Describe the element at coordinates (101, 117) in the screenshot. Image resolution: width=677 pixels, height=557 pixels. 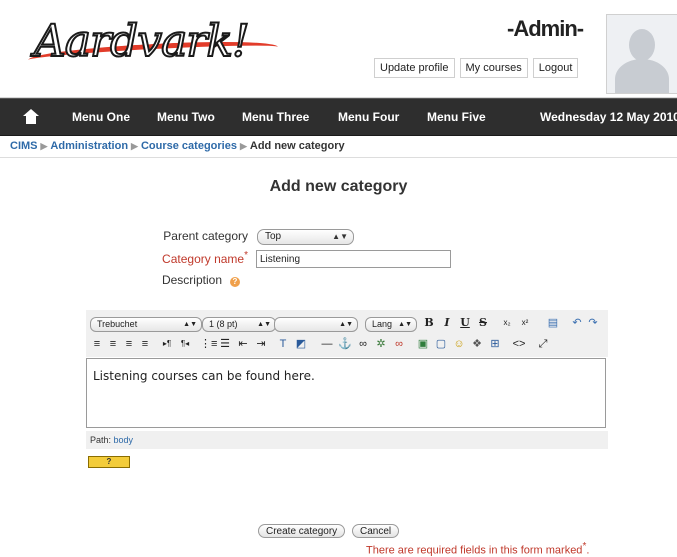
I see `menu-item-one: Menu One` at that location.